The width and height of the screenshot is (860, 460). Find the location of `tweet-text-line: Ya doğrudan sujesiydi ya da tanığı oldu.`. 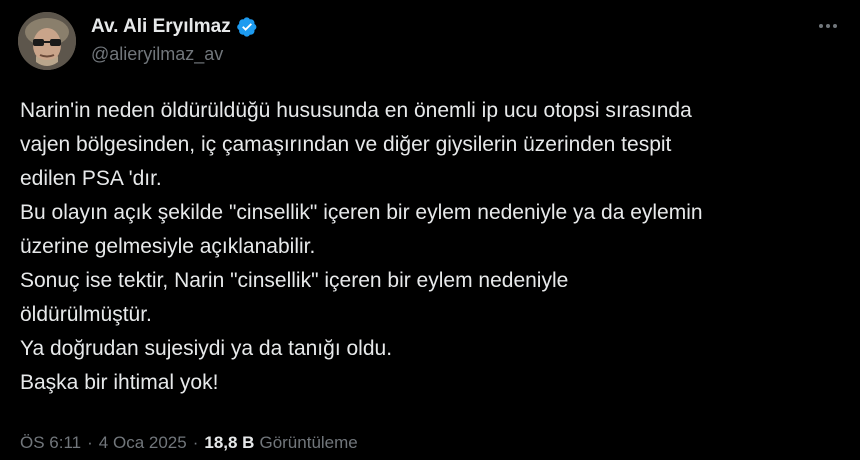

tweet-text-line: Ya doğrudan sujesiydi ya da tanığı oldu. is located at coordinates (206, 348).